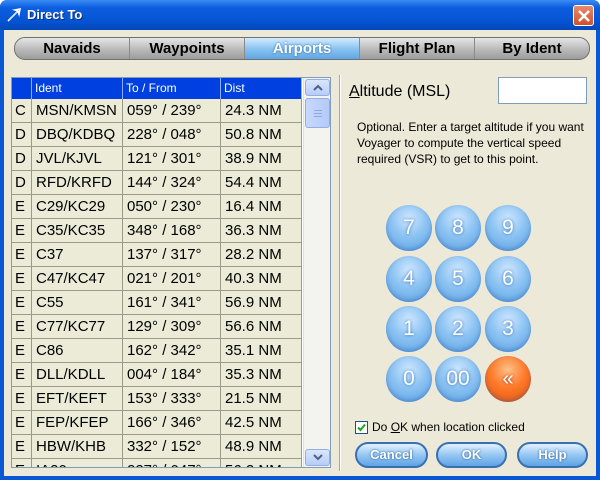 This screenshot has width=600, height=480. What do you see at coordinates (261, 231) in the screenshot?
I see `row-dist-cell: 36.3 NM` at bounding box center [261, 231].